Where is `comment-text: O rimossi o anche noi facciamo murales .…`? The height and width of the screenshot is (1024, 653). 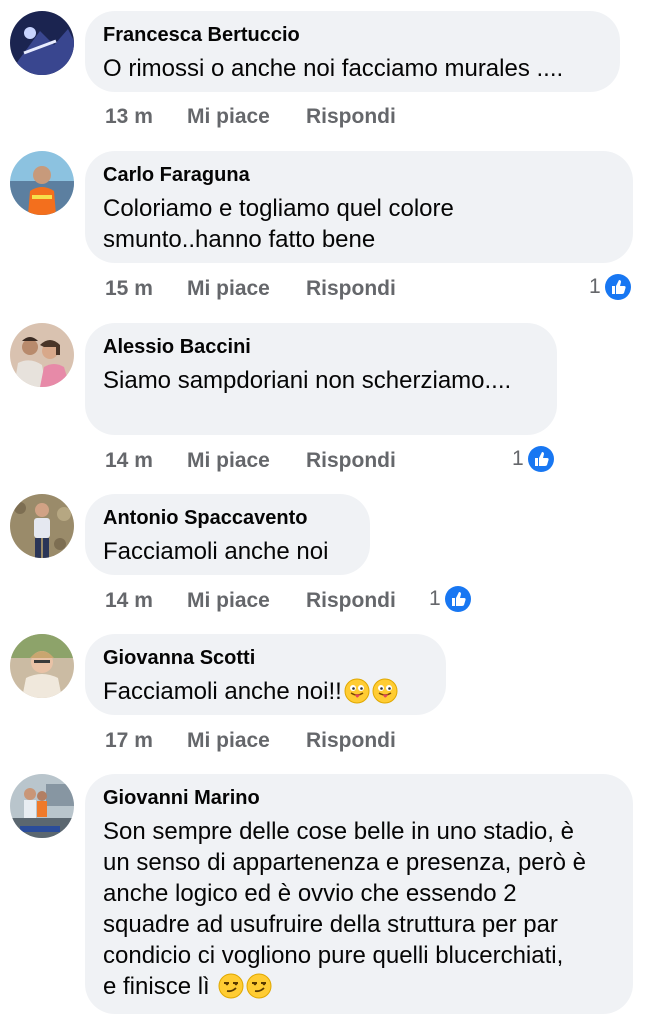
comment-text: O rimossi o anche noi facciamo murales .… is located at coordinates (333, 68).